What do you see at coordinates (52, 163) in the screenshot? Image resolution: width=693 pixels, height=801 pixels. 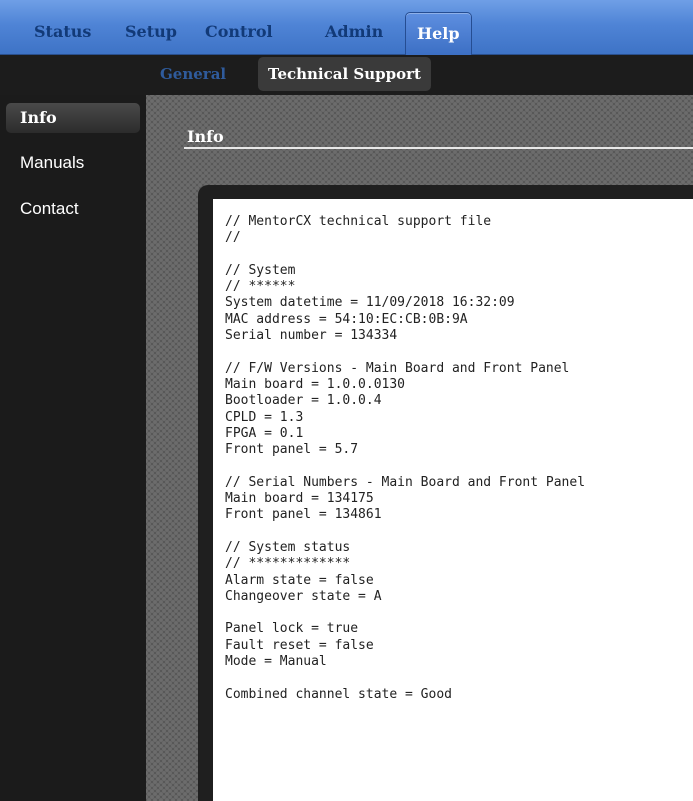 I see `sidebar-item-manuals: Manuals` at bounding box center [52, 163].